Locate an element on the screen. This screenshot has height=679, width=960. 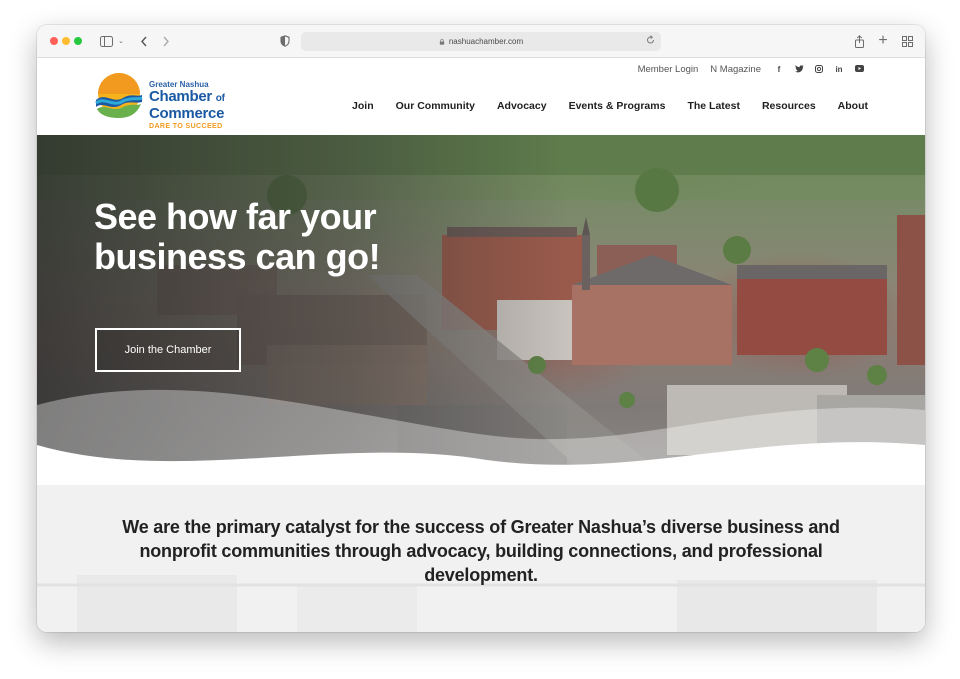
browser-toolbar: ⌄ nashuachamber.com + is located at coordinates (481, 41).